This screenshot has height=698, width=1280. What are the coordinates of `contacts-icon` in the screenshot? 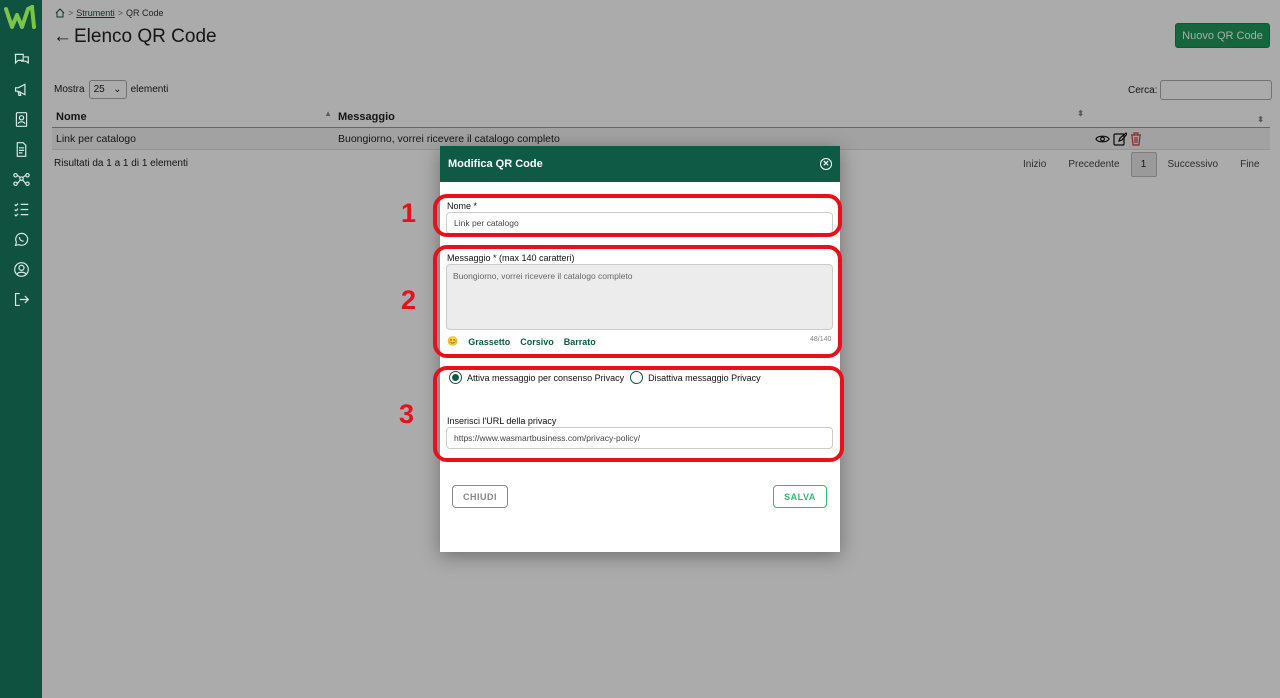 It's located at (21, 119).